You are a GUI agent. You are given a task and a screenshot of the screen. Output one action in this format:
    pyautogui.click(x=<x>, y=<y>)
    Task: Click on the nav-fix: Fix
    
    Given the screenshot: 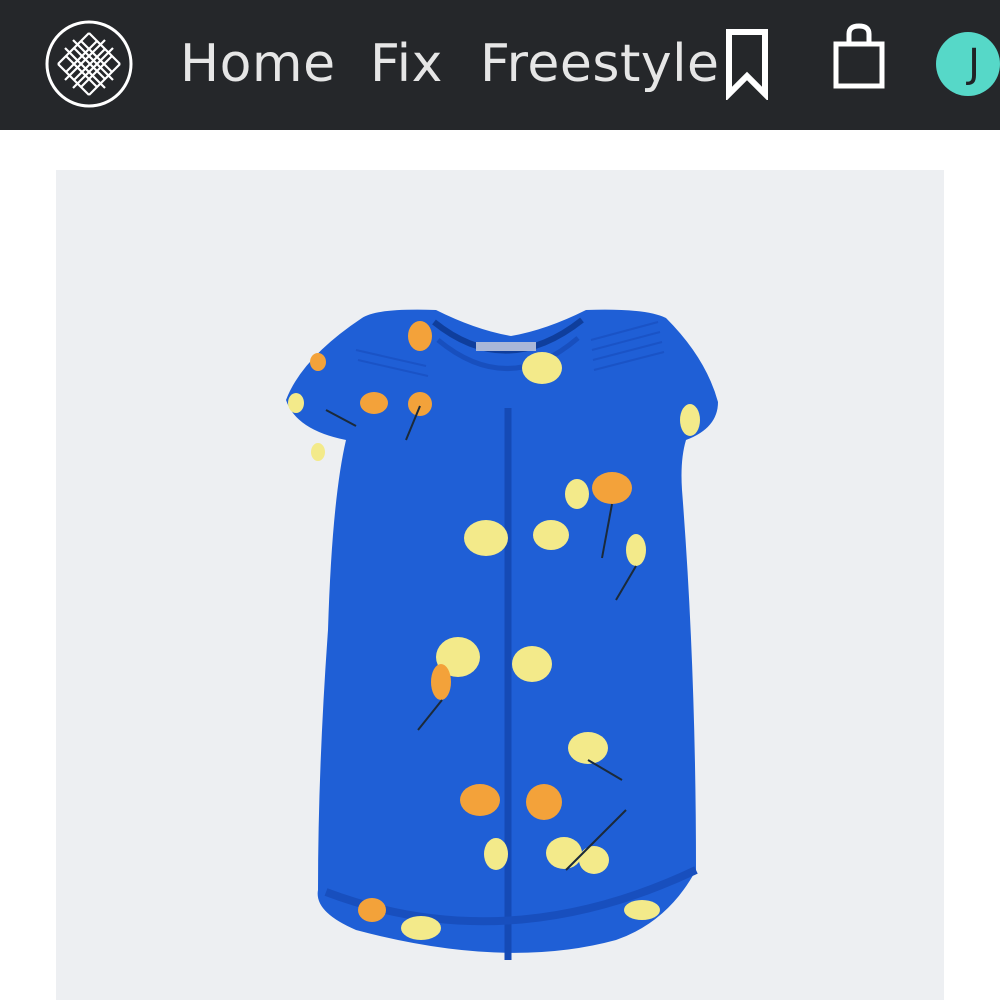 What is the action you would take?
    pyautogui.click(x=406, y=64)
    